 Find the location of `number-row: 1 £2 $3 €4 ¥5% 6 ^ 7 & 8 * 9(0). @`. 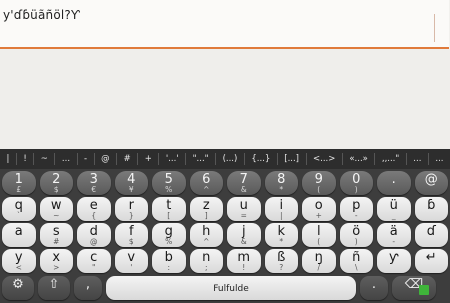

number-row: 1 £2 $3 €4 ¥5% 6 ^ 7 & 8 * 9(0). @ is located at coordinates (225, 183).